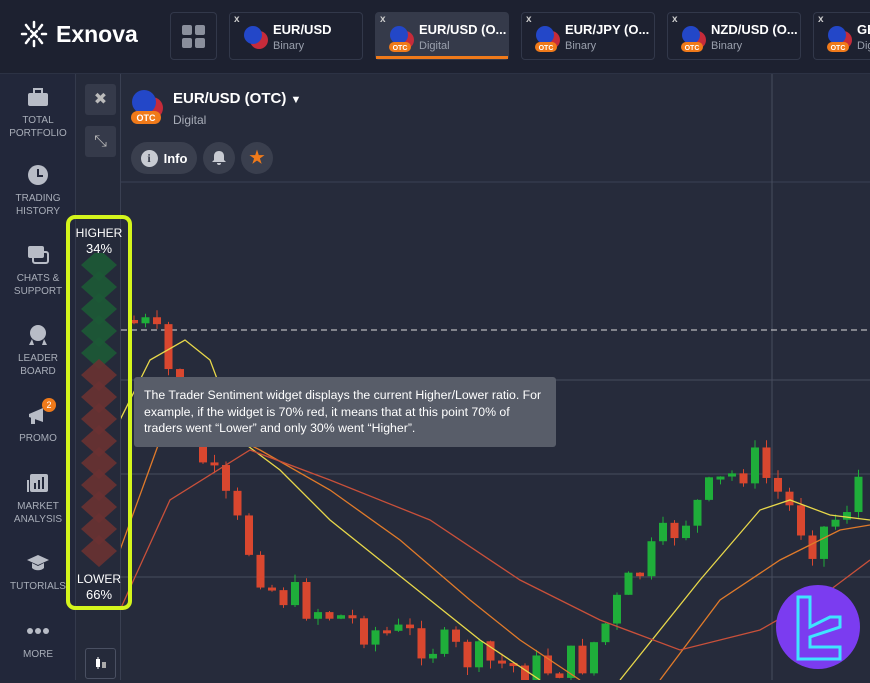  What do you see at coordinates (193, 36) in the screenshot?
I see `all-assets-button` at bounding box center [193, 36].